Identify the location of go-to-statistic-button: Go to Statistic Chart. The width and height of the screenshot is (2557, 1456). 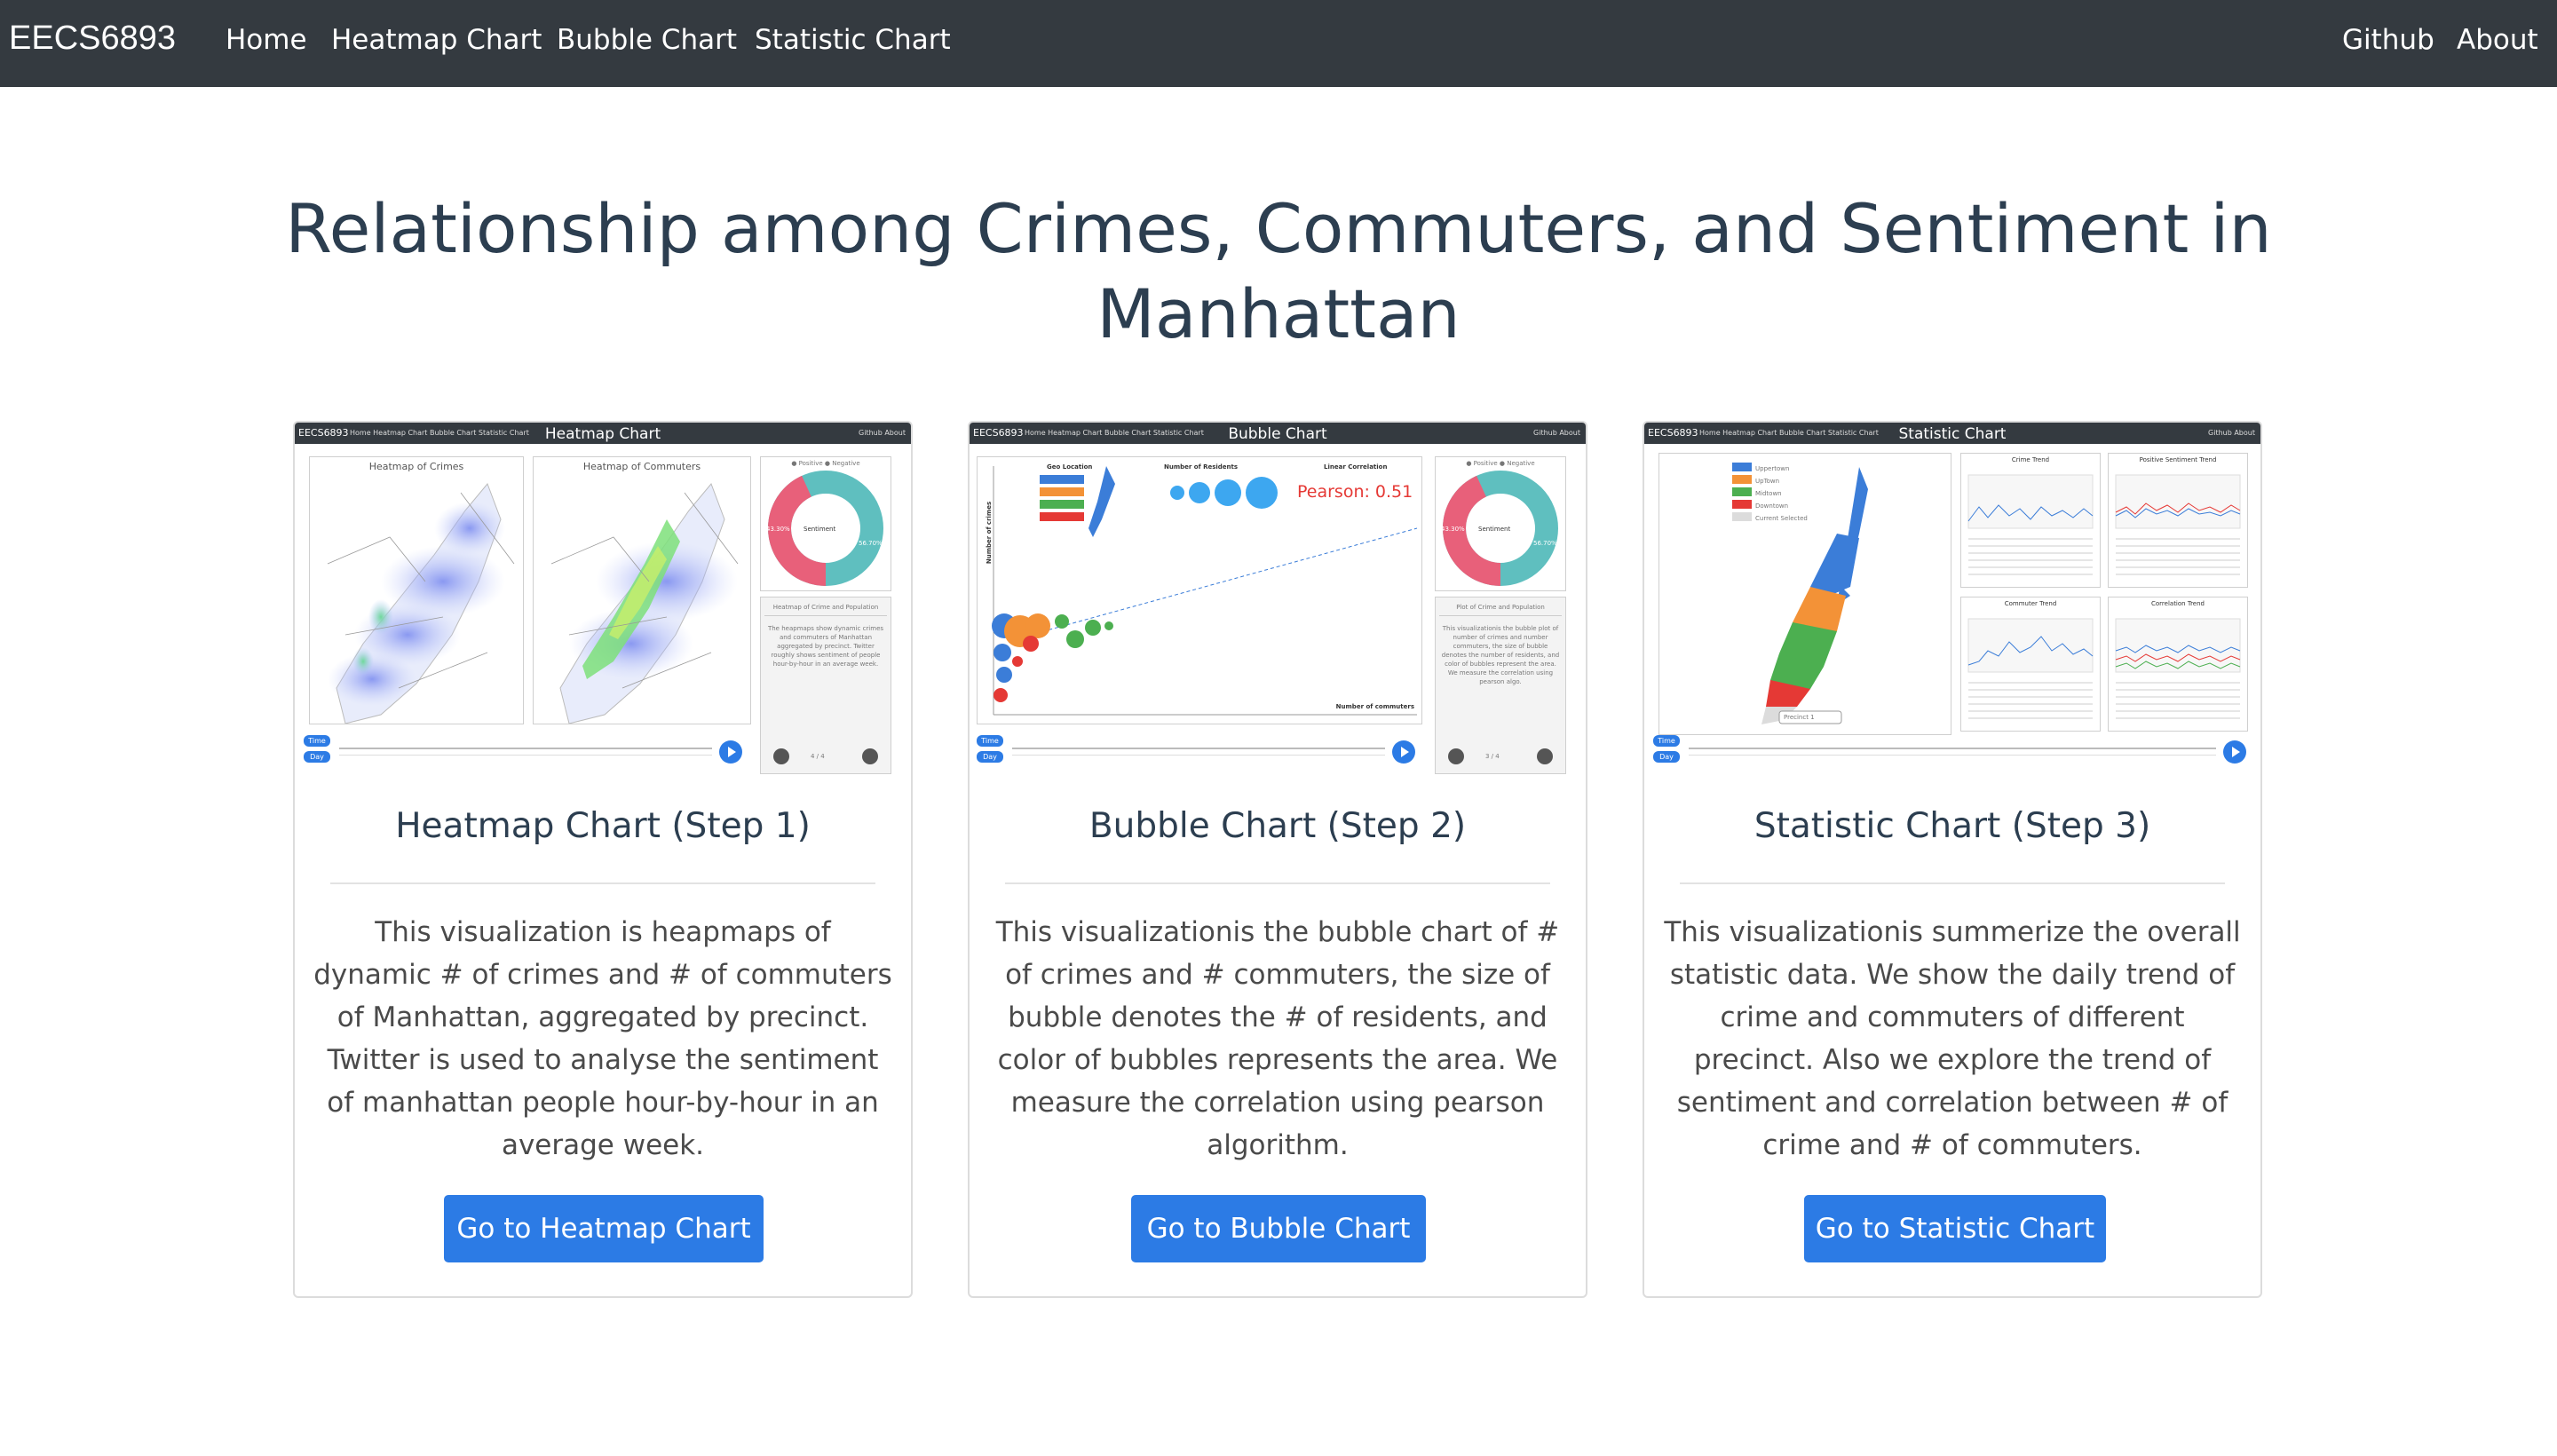
(1955, 1228).